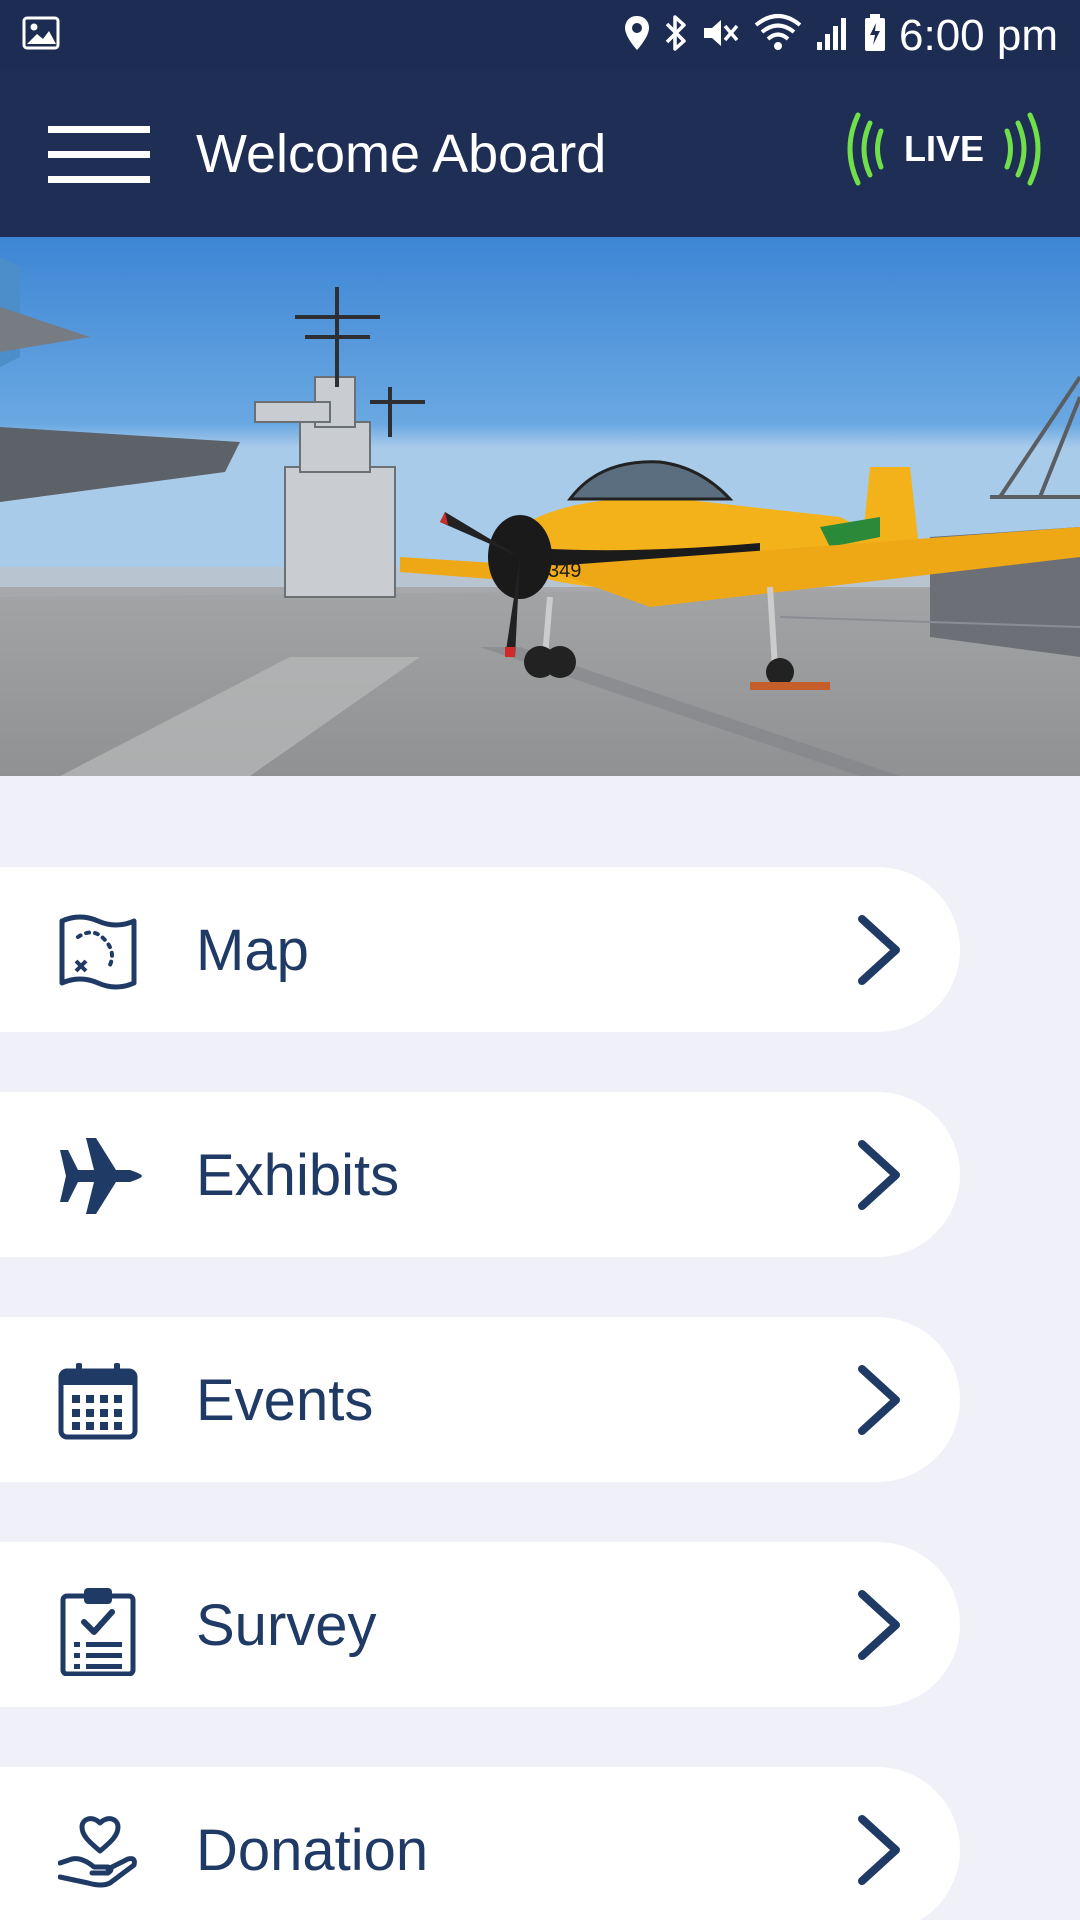 The height and width of the screenshot is (1920, 1080). Describe the element at coordinates (833, 35) in the screenshot. I see `signal-icon` at that location.